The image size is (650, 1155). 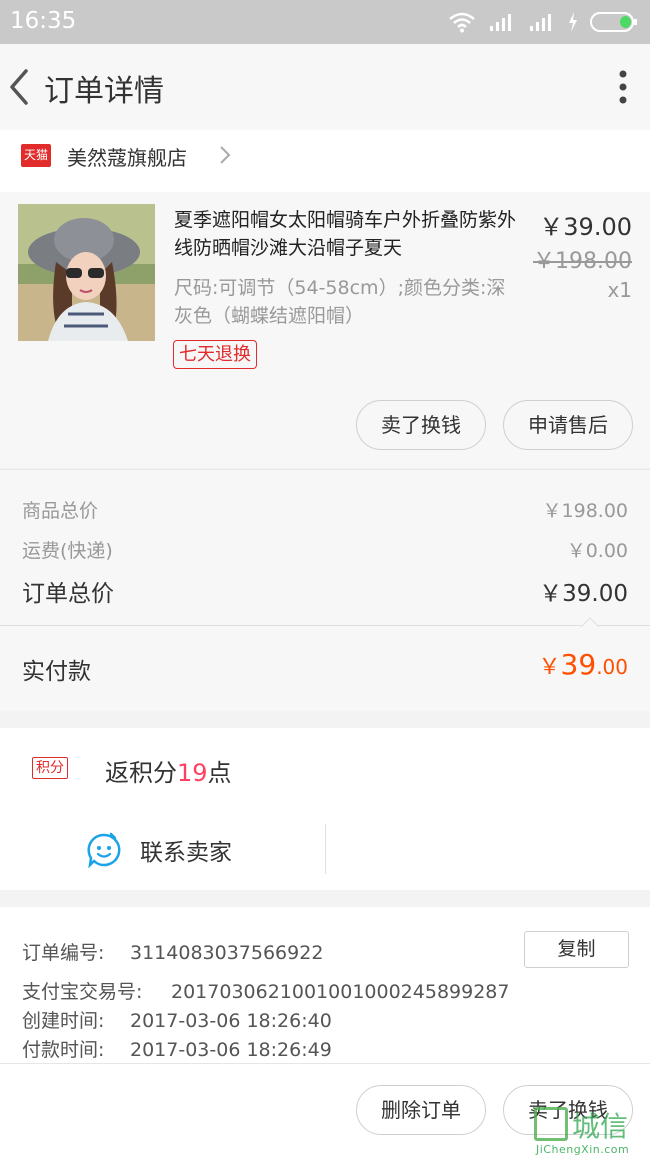 I want to click on paid-decimal: .00, so click(x=612, y=667).